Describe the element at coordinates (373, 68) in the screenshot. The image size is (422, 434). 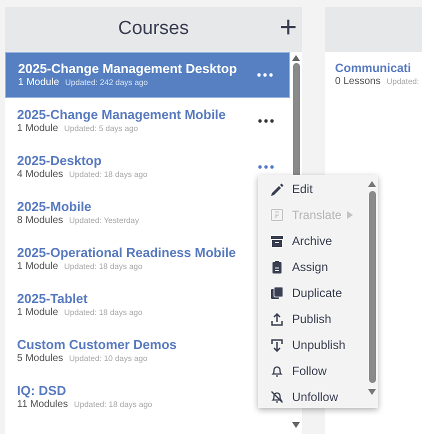
I see `module-title: Communicati` at that location.